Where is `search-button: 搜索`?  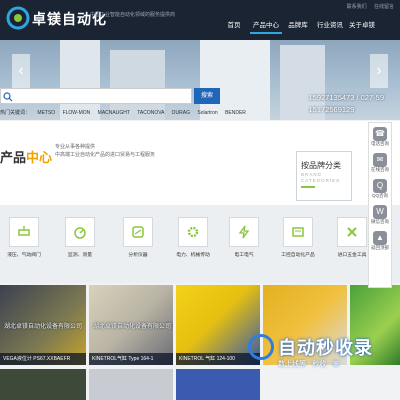
search-button: 搜索 is located at coordinates (207, 96).